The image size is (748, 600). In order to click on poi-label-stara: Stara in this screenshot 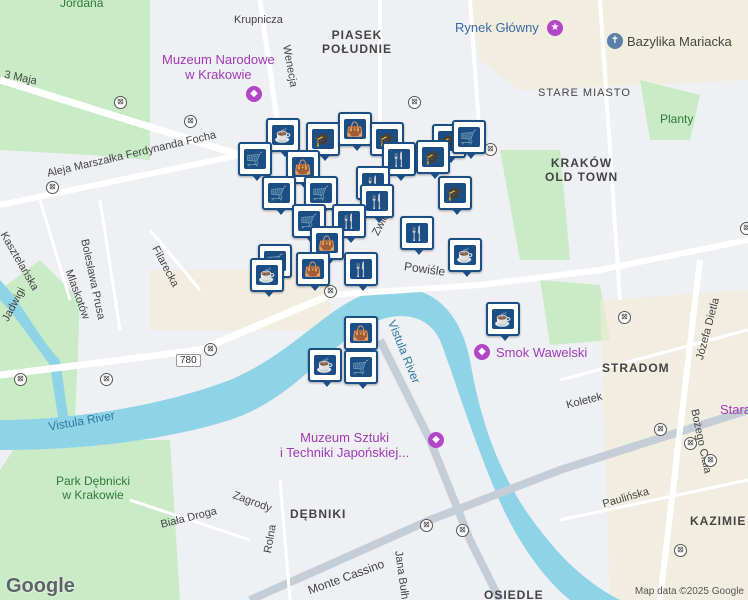, I will do `click(734, 409)`.